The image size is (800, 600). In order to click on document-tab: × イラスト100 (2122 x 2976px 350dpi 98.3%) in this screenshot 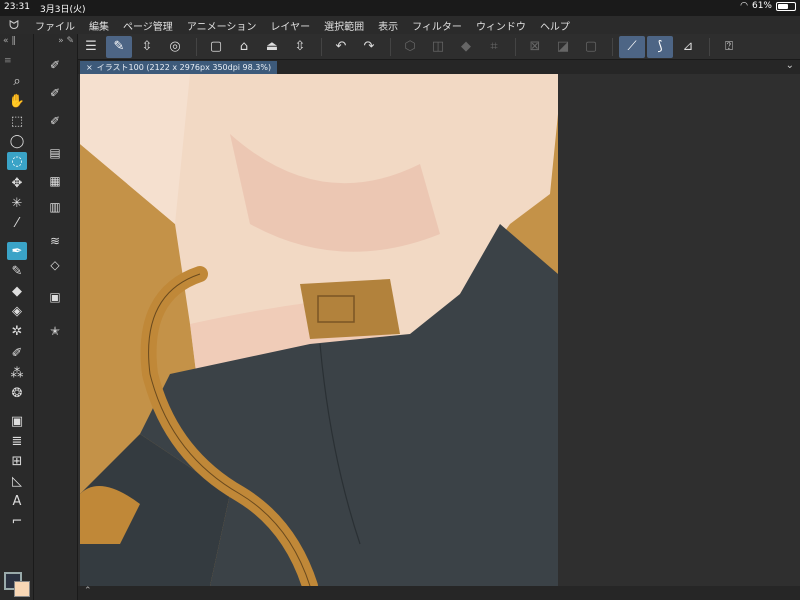, I will do `click(179, 67)`.